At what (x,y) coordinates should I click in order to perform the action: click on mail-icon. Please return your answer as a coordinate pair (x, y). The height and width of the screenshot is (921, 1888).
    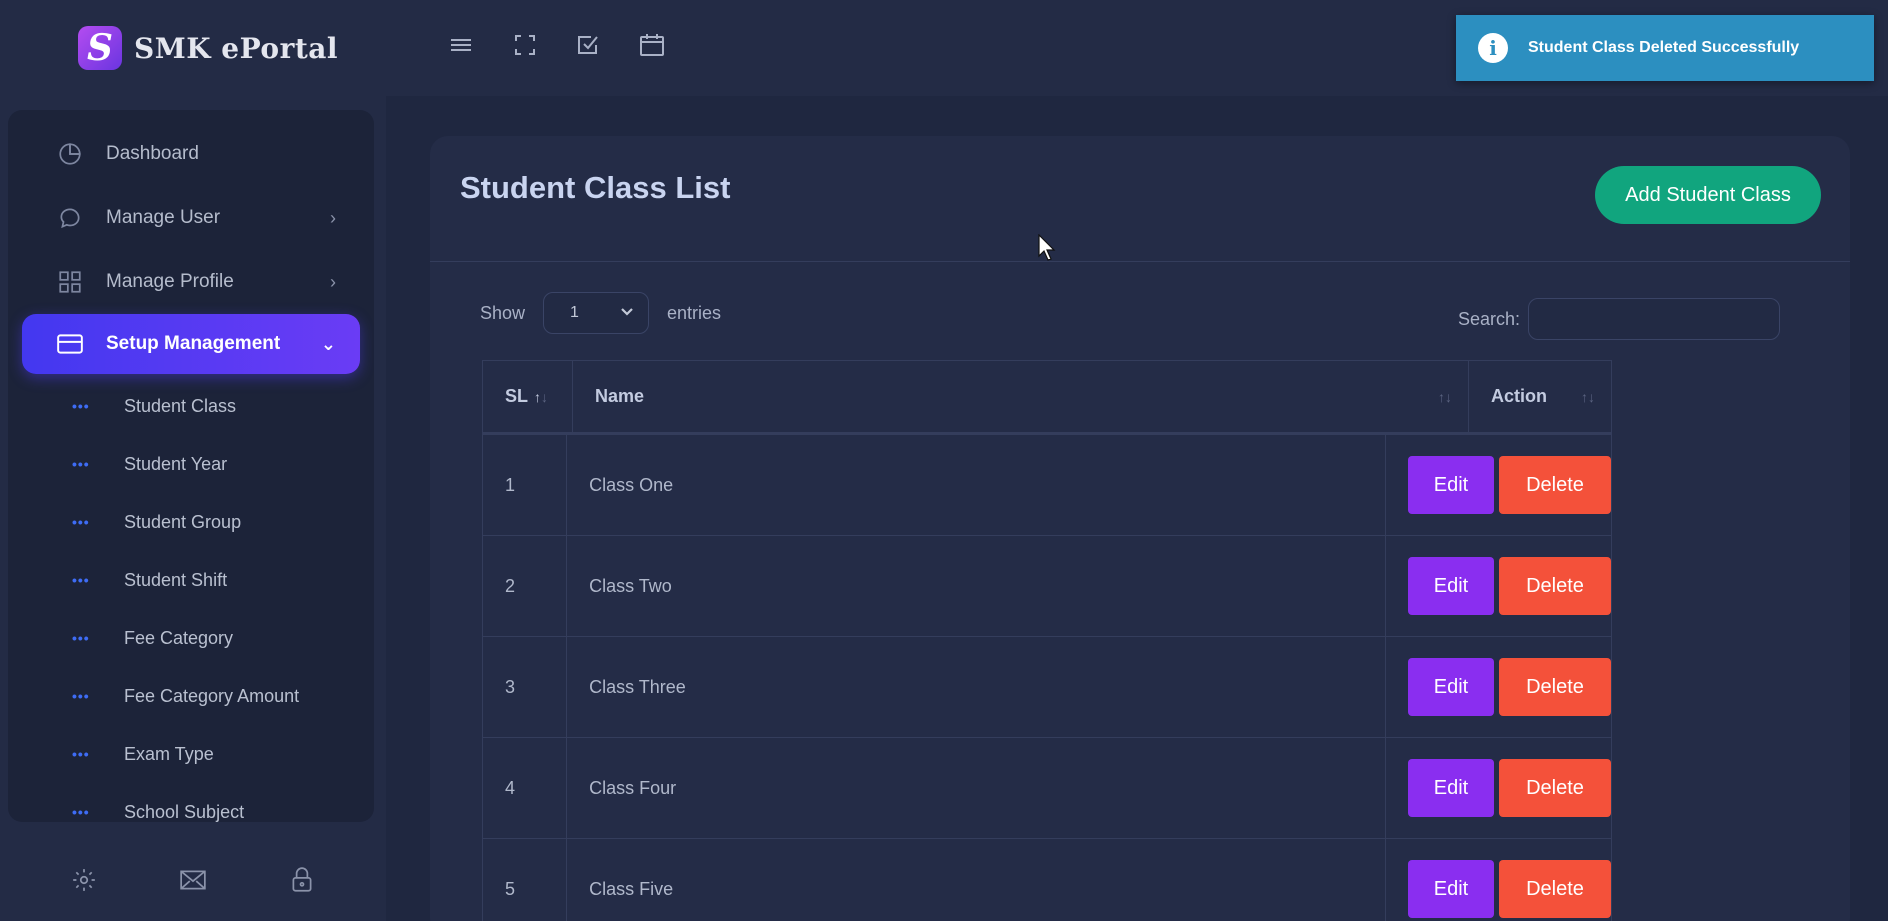
    Looking at the image, I should click on (193, 880).